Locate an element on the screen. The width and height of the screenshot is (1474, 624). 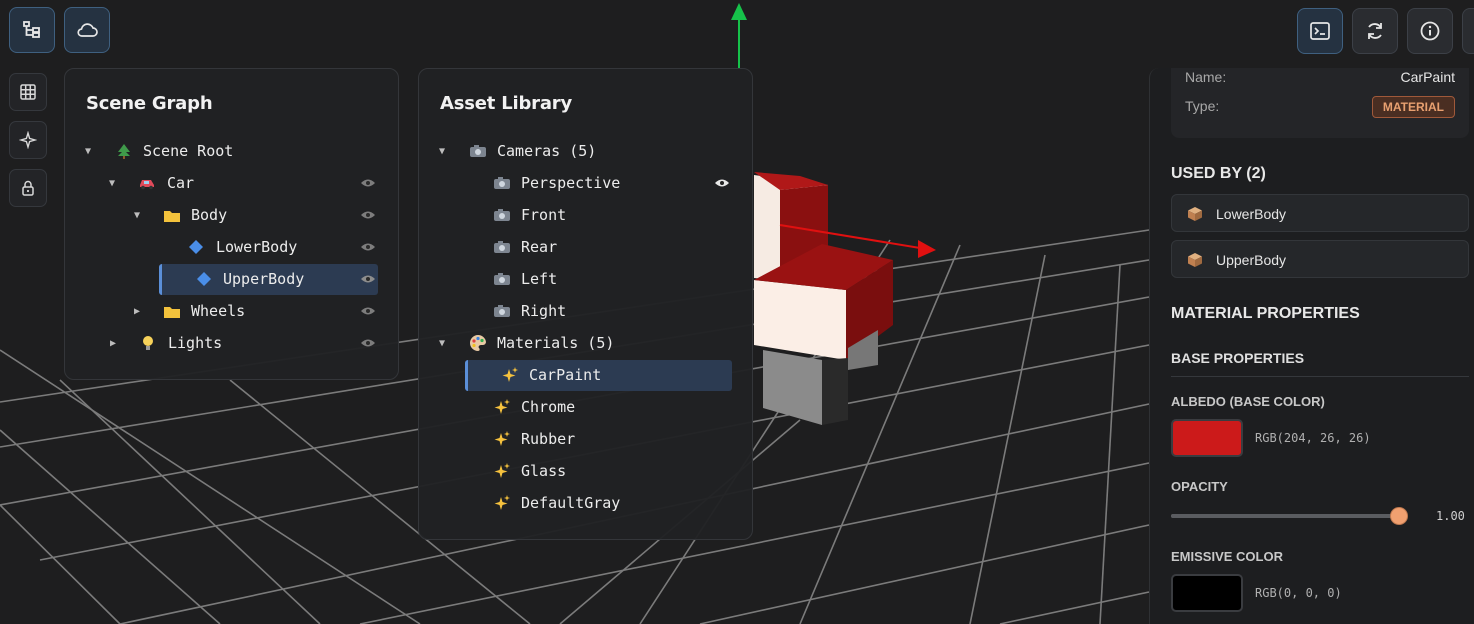
emissive-value: RGB(0, 0, 0) is located at coordinates (1298, 593).